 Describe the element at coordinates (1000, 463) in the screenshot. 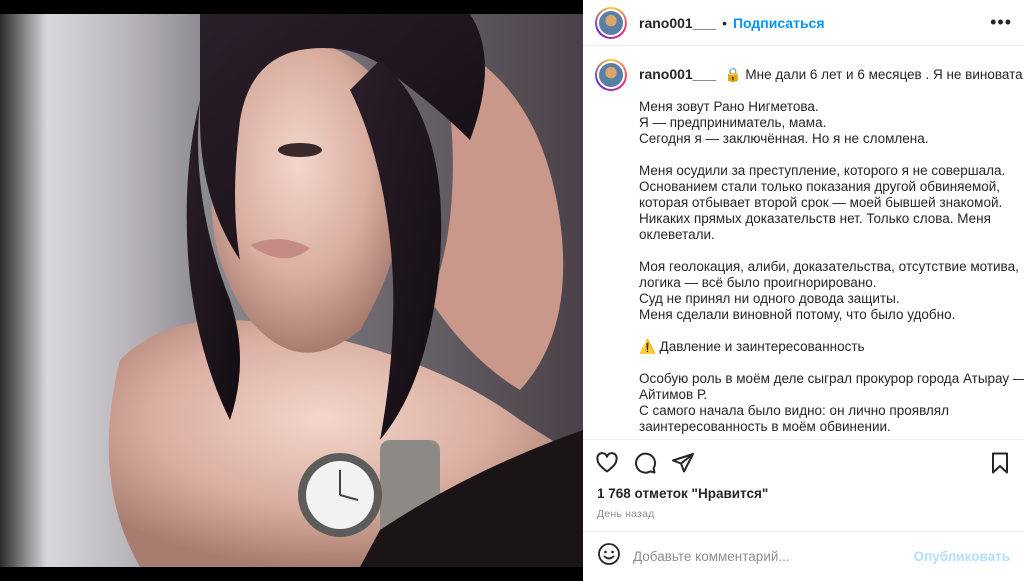

I see `bookmark-icon` at that location.